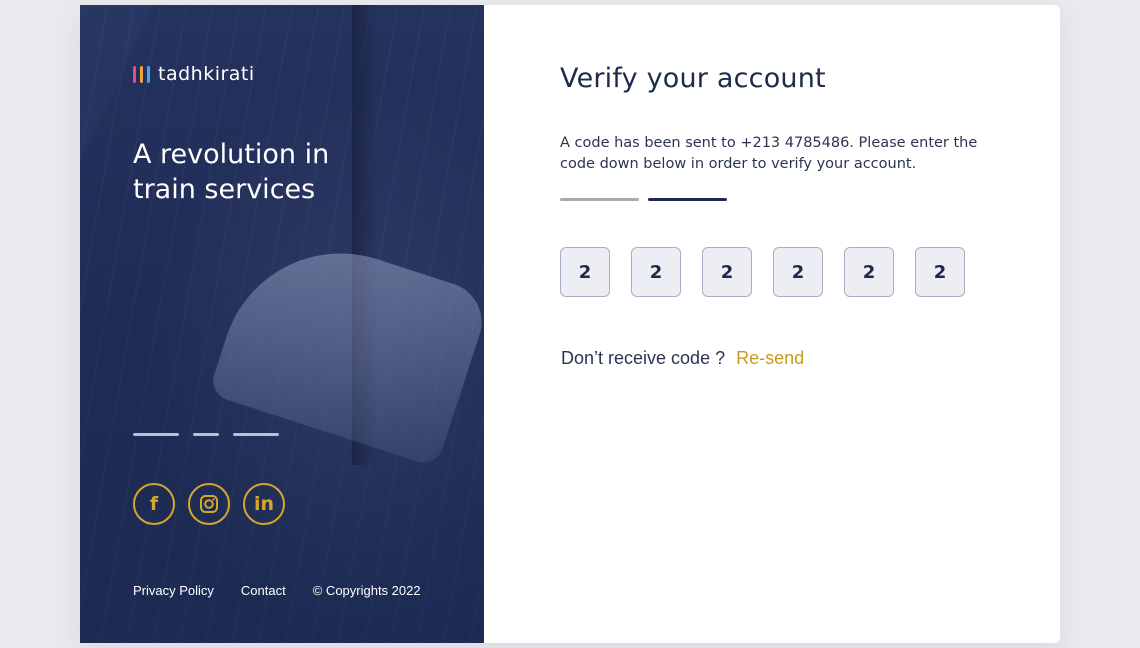 This screenshot has width=1140, height=648. I want to click on carousel-indicators, so click(206, 434).